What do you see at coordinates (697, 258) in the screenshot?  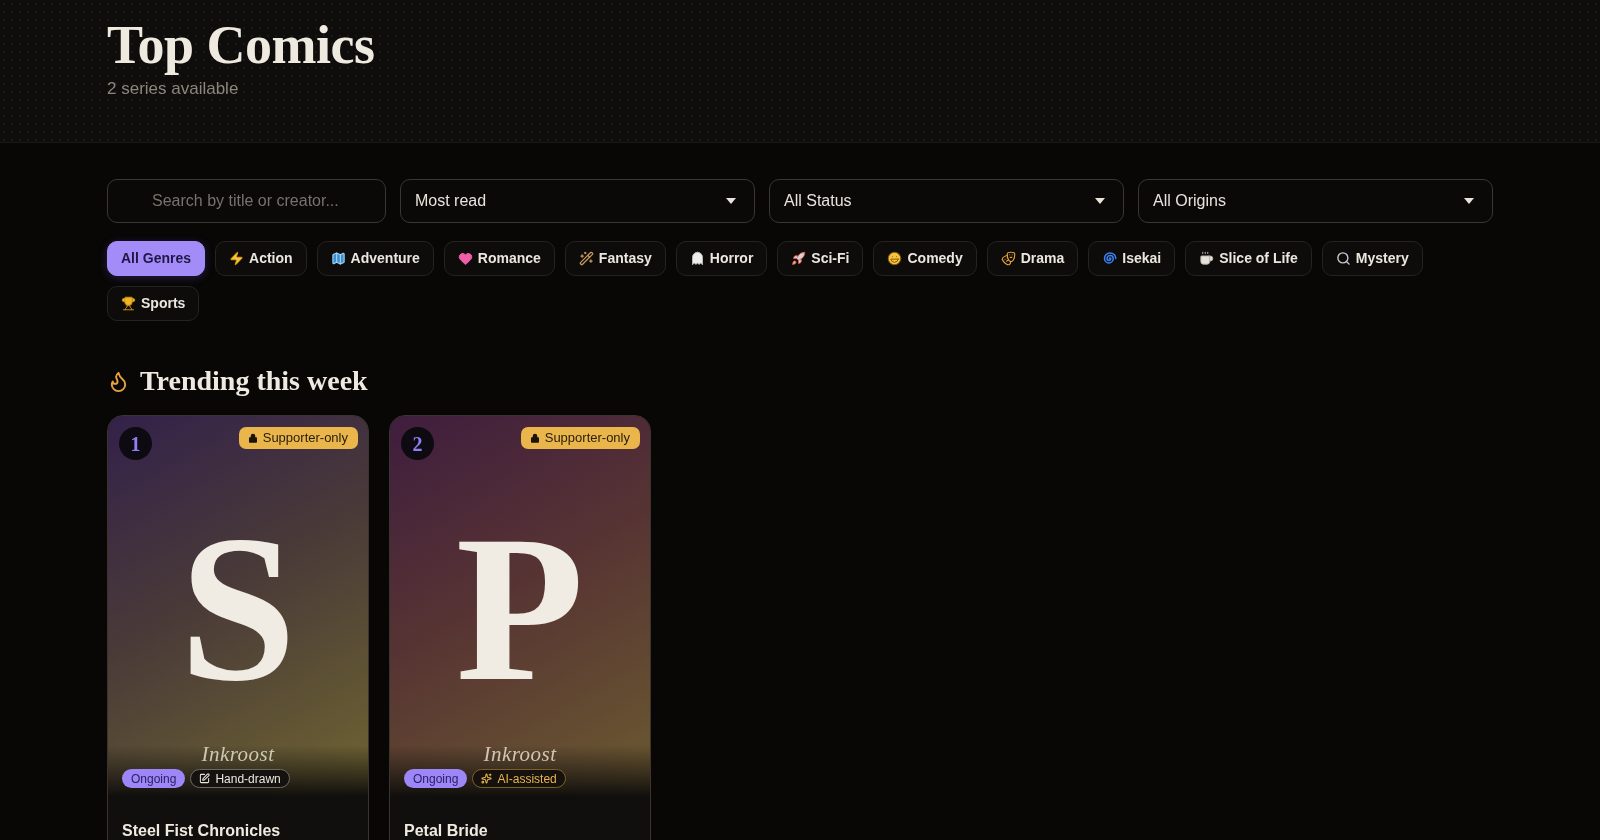 I see `ghost-icon` at bounding box center [697, 258].